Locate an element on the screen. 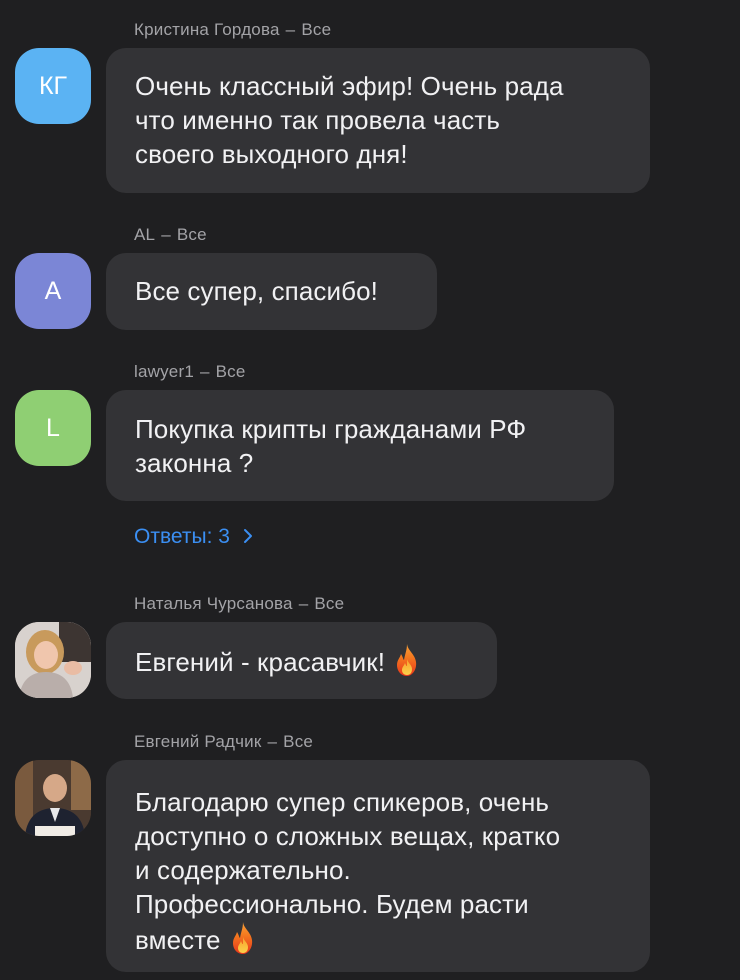 This screenshot has height=980, width=740. message-meta: Кристина Гордова – Все is located at coordinates (232, 30).